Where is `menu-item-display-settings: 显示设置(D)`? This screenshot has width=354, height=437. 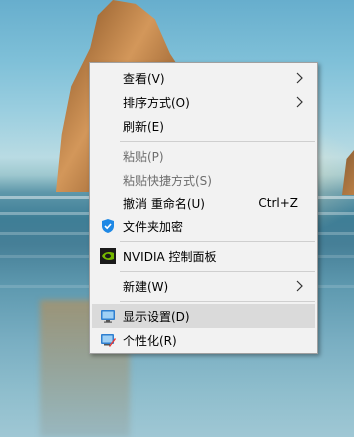
menu-item-display-settings: 显示设置(D) is located at coordinates (203, 316).